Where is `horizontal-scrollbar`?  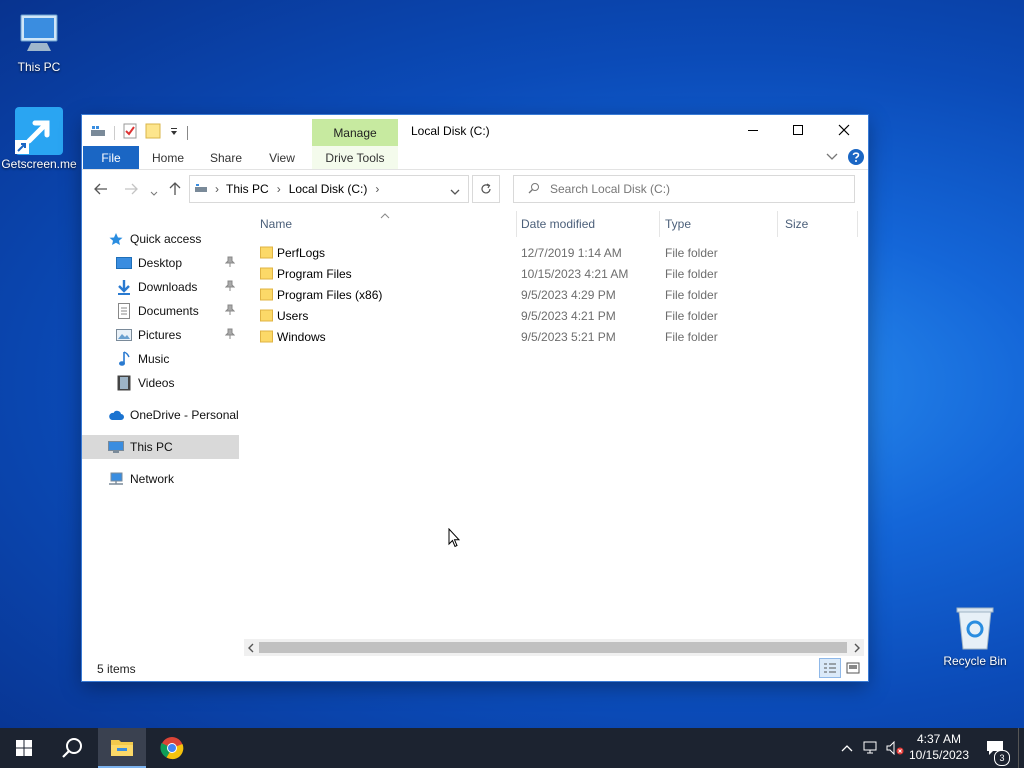 horizontal-scrollbar is located at coordinates (554, 647).